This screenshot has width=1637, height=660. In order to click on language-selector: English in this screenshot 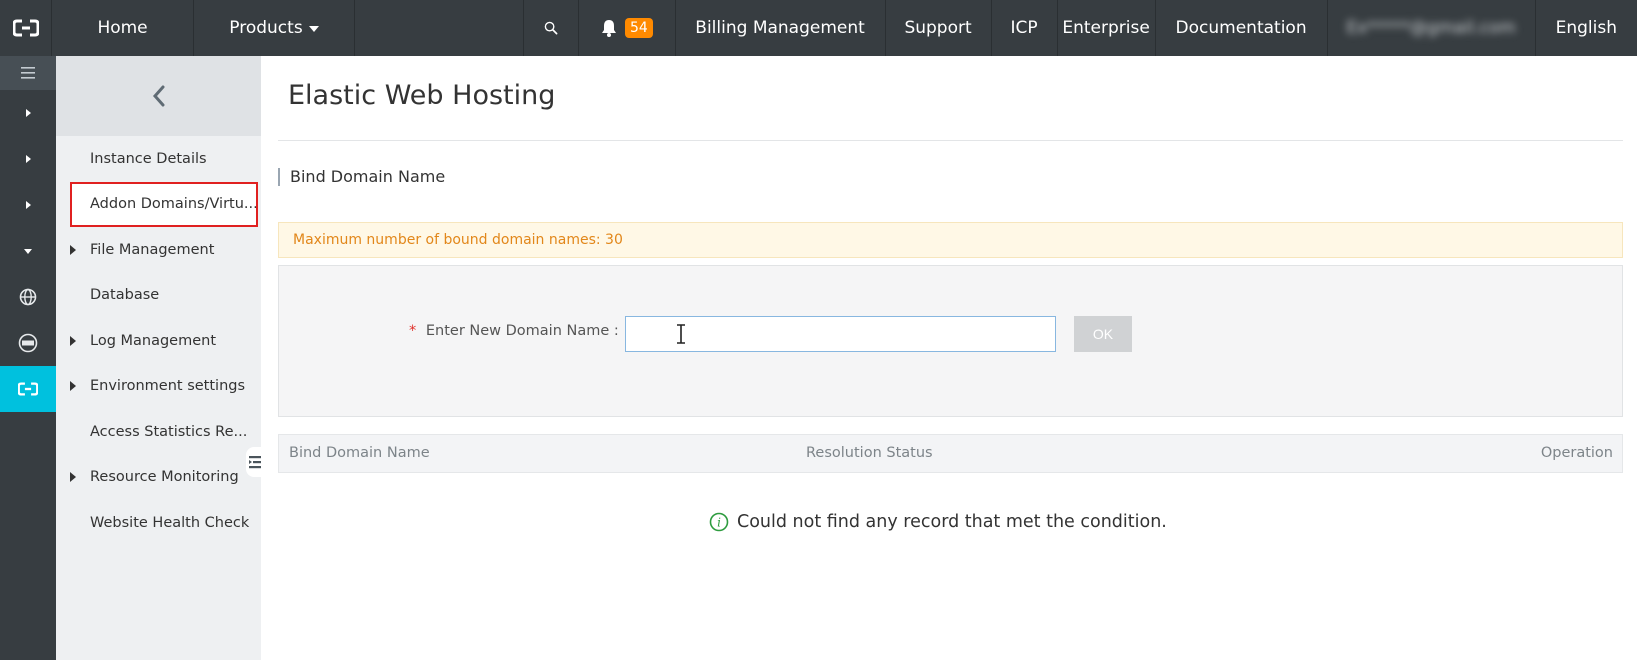, I will do `click(1586, 28)`.